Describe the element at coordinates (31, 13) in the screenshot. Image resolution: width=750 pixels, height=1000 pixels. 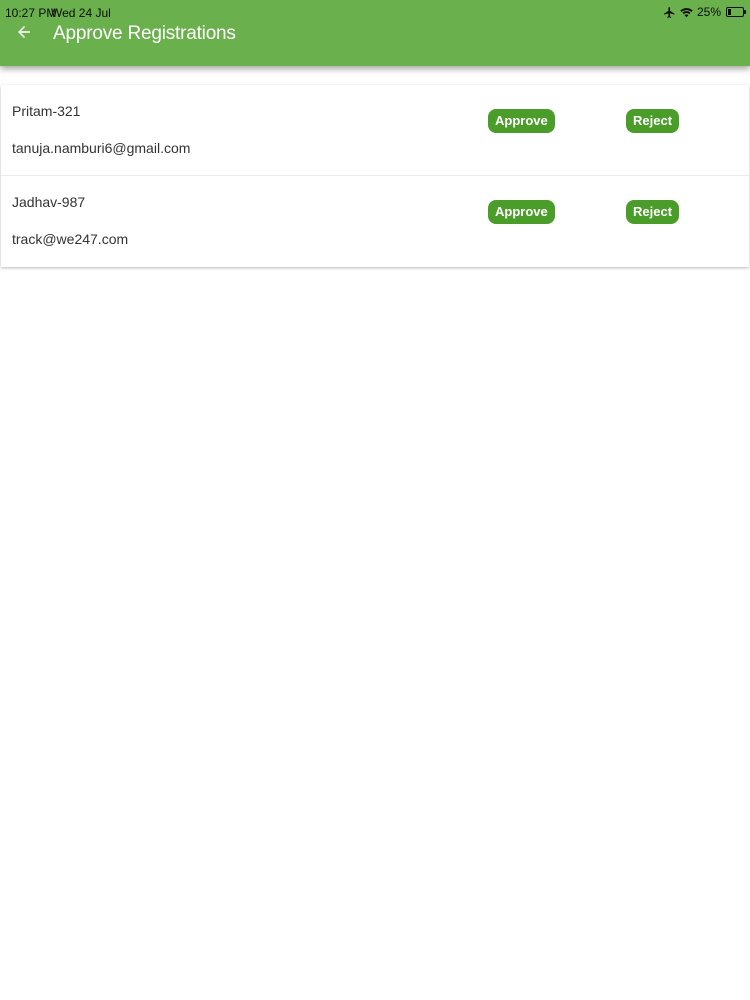
I see `status-time: 10:27 PM` at that location.